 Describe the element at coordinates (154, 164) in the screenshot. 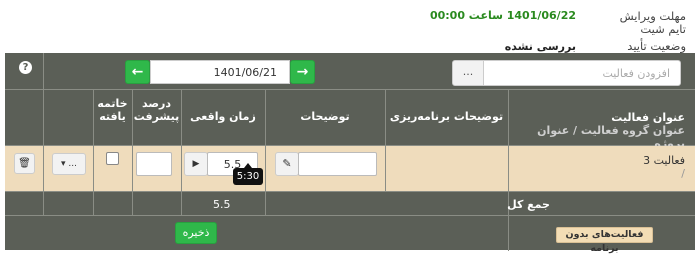

I see `progress-input` at that location.